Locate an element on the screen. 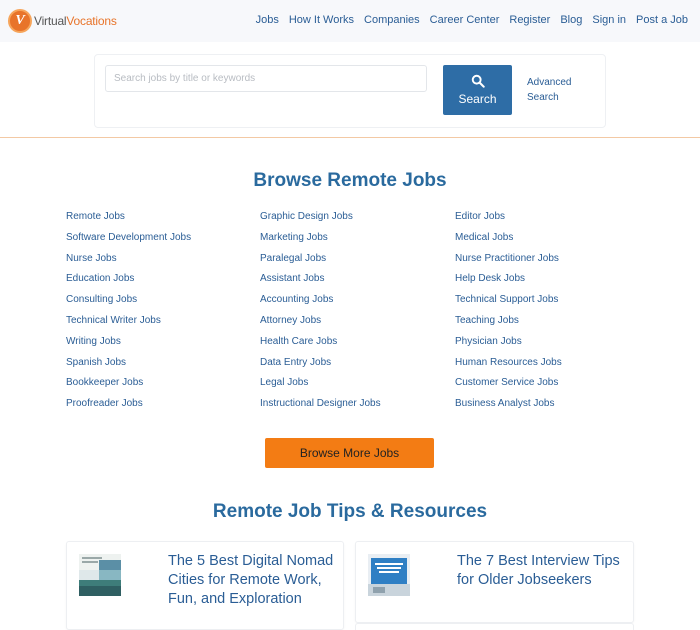  category-link: Teaching Jobs is located at coordinates (550, 324).